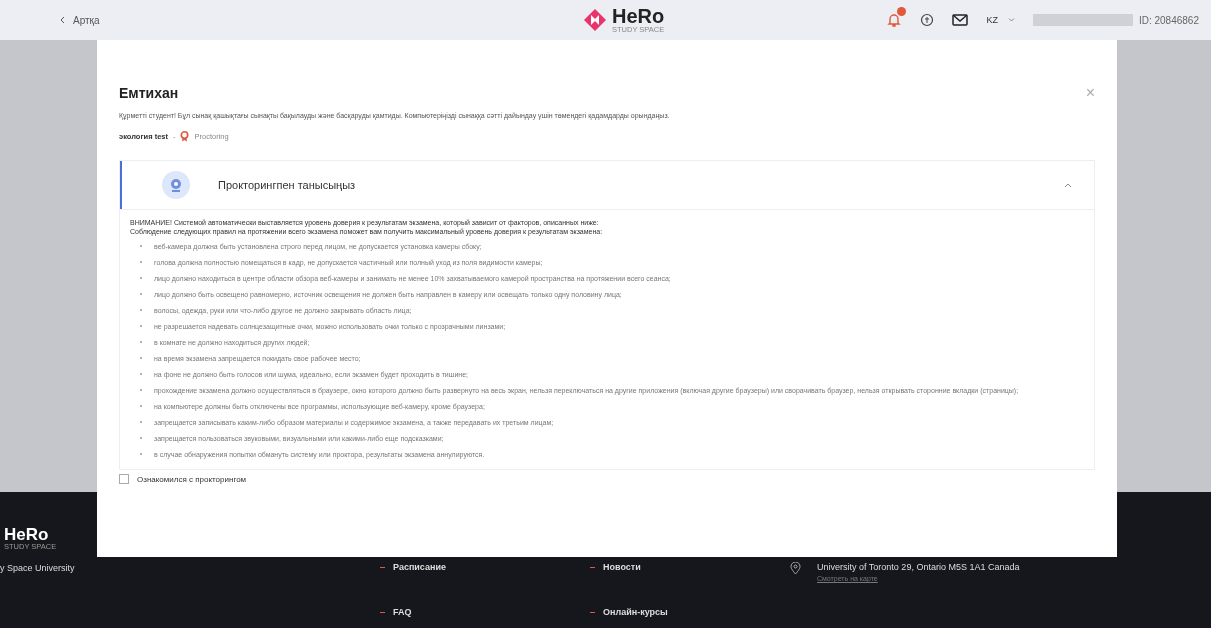 This screenshot has height=628, width=1211. Describe the element at coordinates (918, 567) in the screenshot. I see `address-text: University of Toronto 29, Ontario M5S 1A1 Canada` at that location.